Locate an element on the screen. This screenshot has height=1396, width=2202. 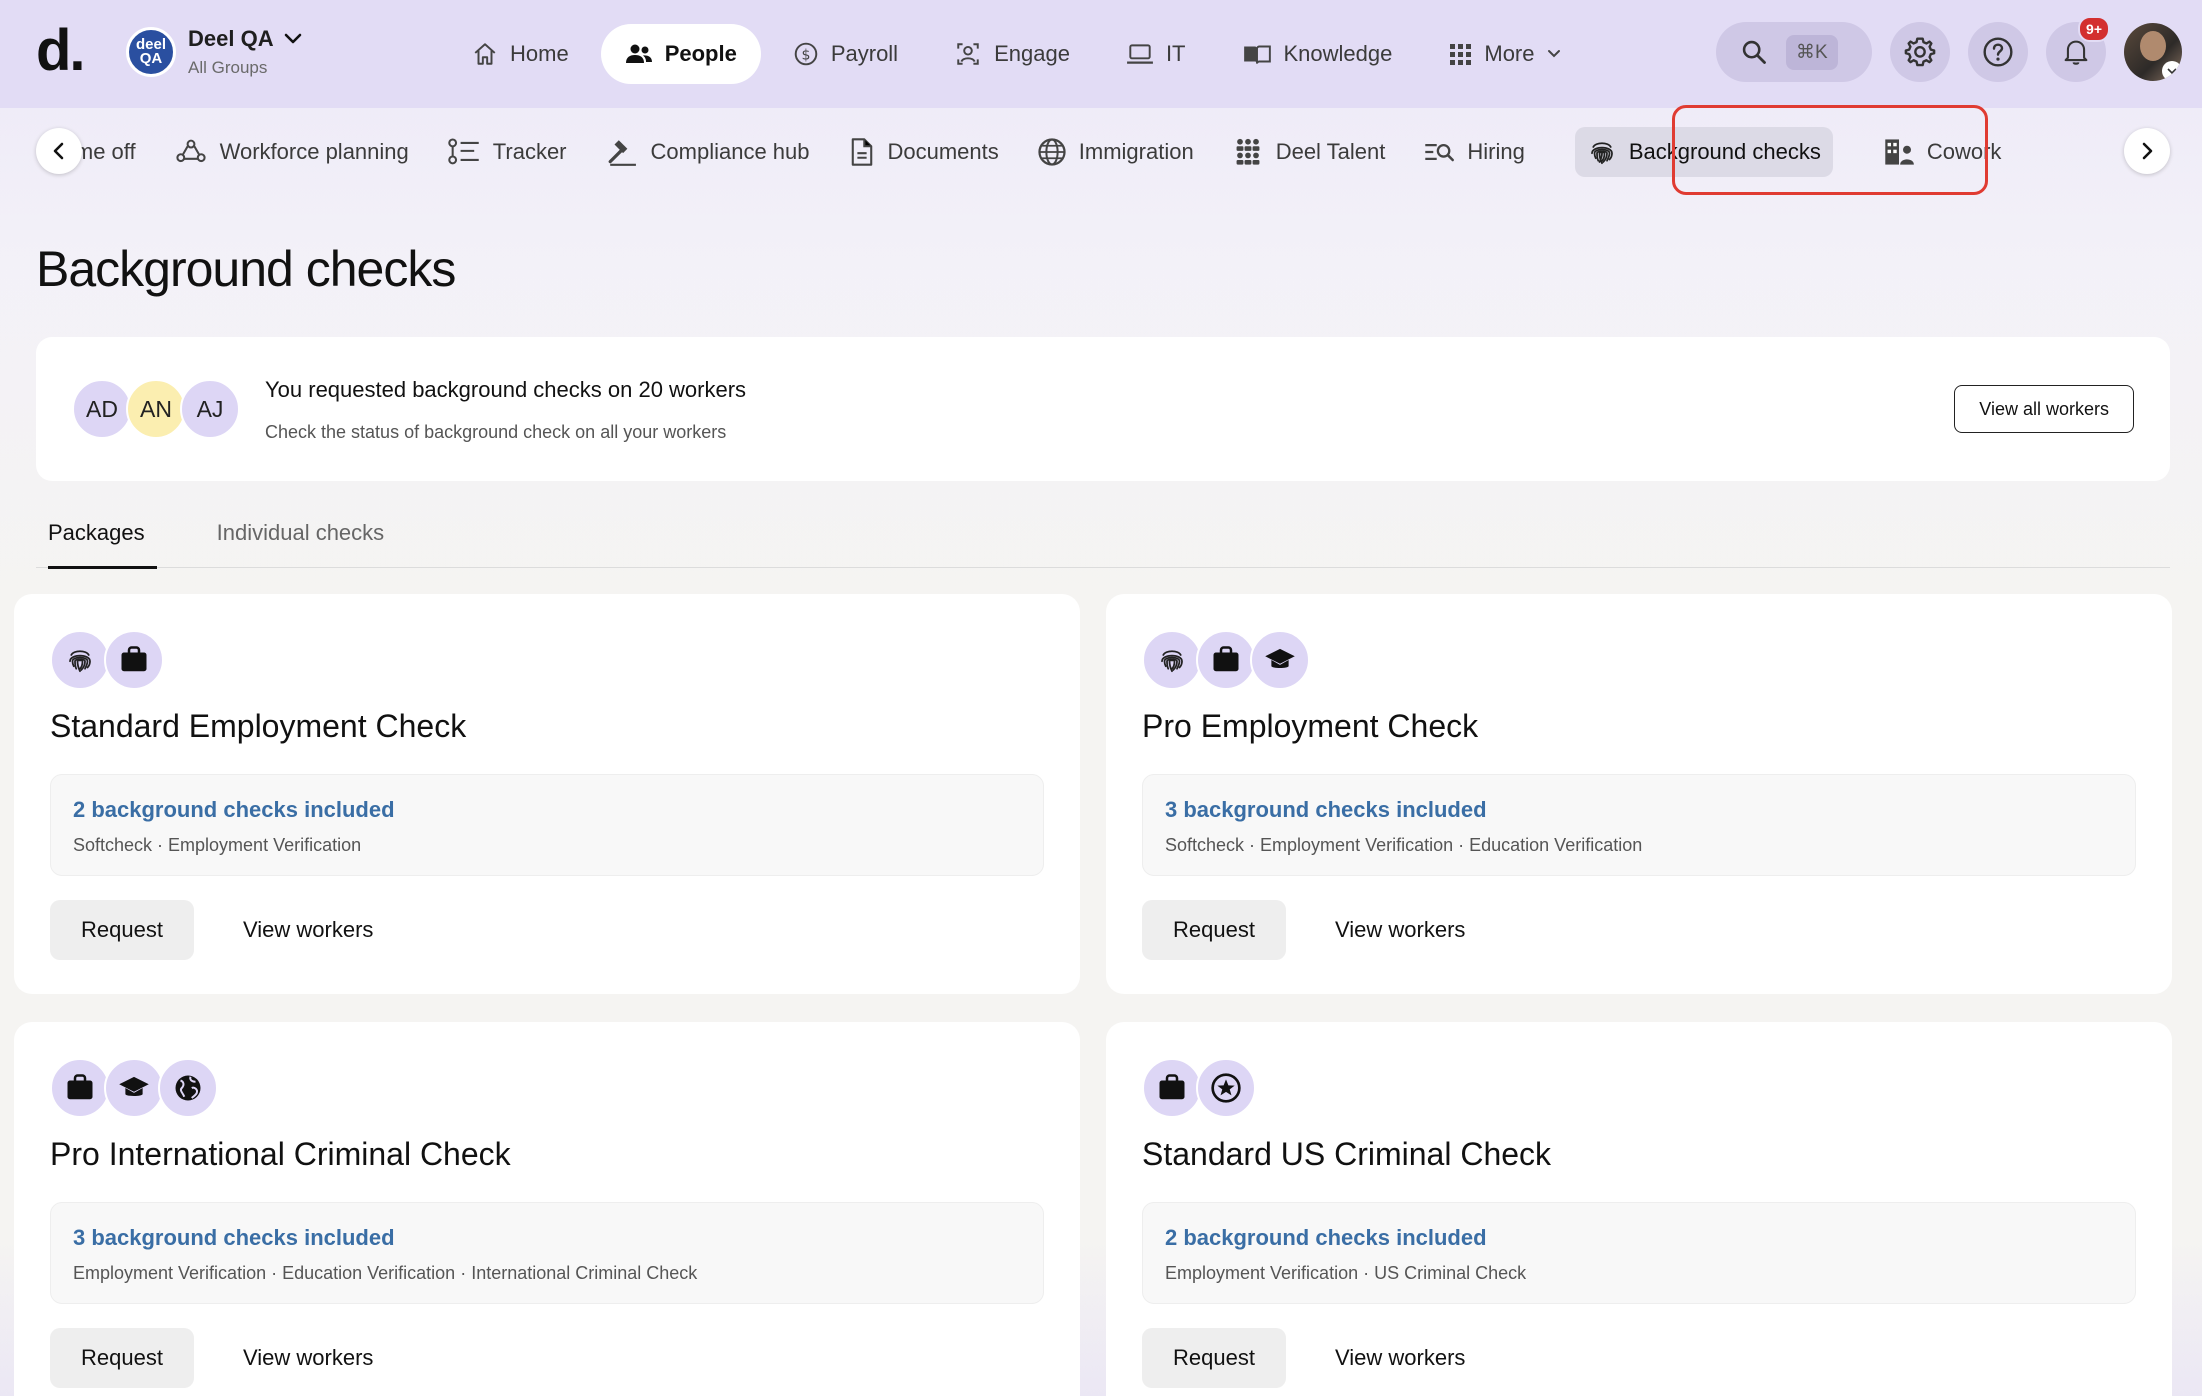
subnav-item-tracker: Tracker is located at coordinates (507, 152).